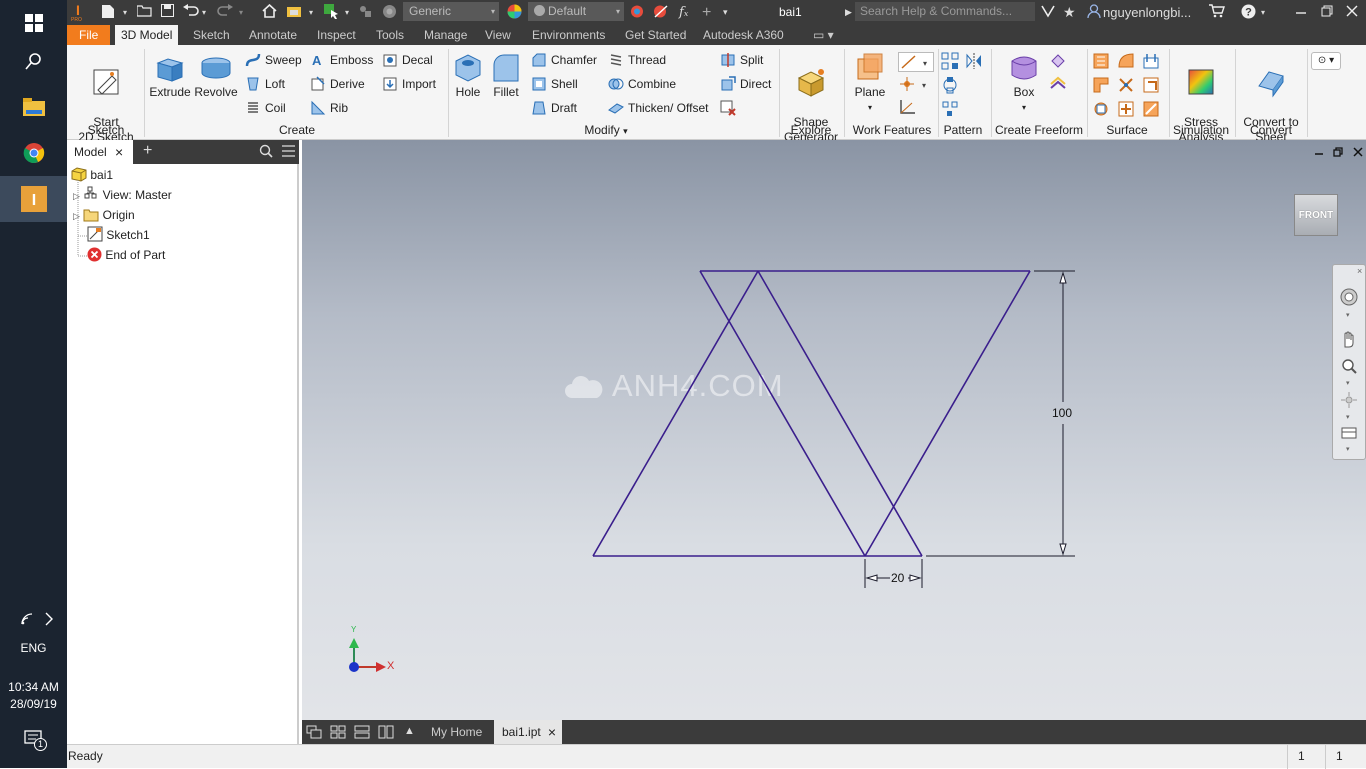 The height and width of the screenshot is (769, 1366). Describe the element at coordinates (125, 12) in the screenshot. I see `new-dropdown-icon: ▾` at that location.